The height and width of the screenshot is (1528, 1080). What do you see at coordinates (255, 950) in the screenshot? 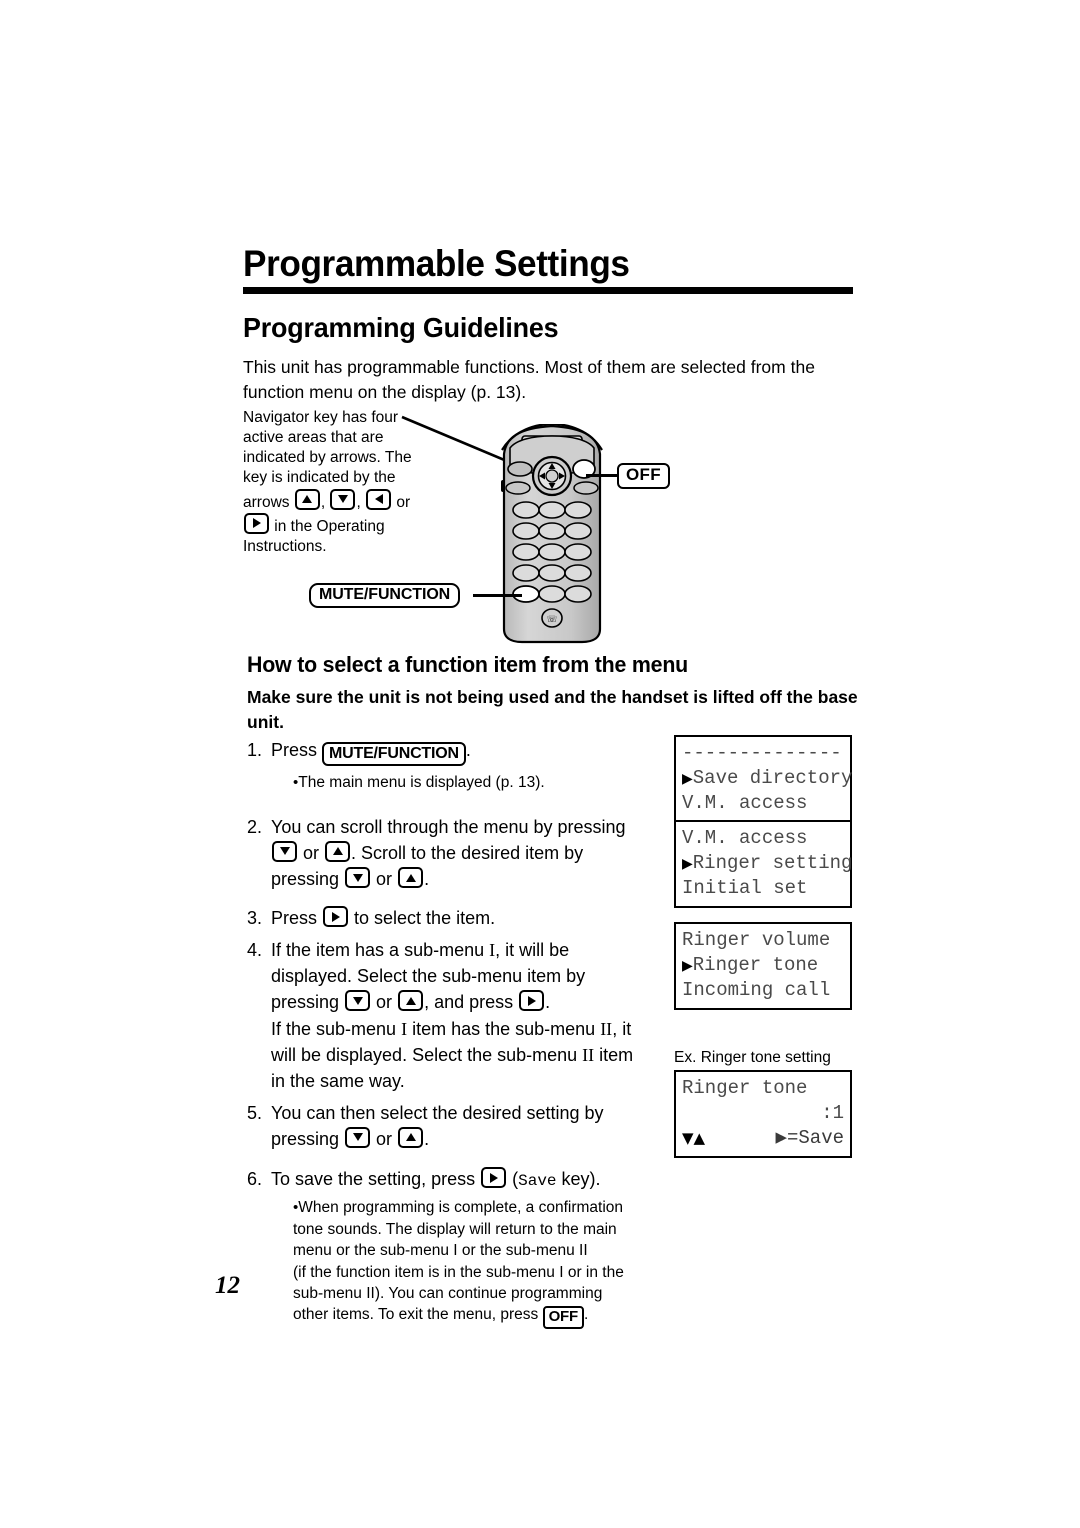
I see `step-4-number: 4.` at bounding box center [255, 950].